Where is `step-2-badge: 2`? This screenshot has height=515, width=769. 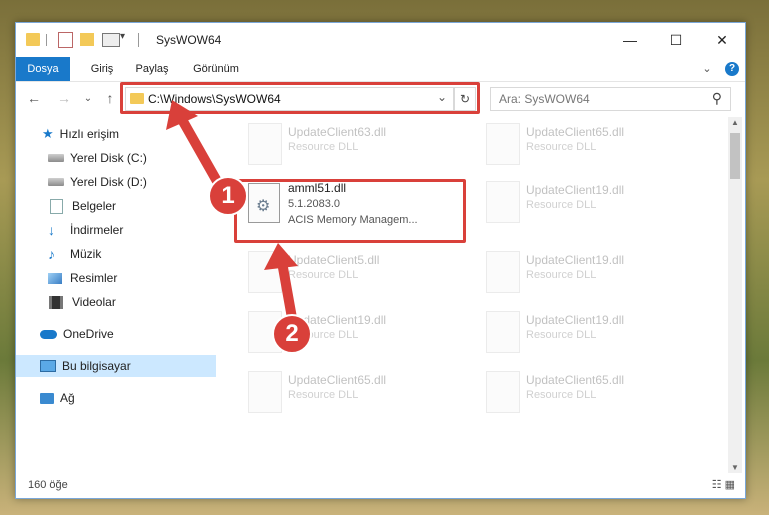 step-2-badge: 2 is located at coordinates (292, 334).